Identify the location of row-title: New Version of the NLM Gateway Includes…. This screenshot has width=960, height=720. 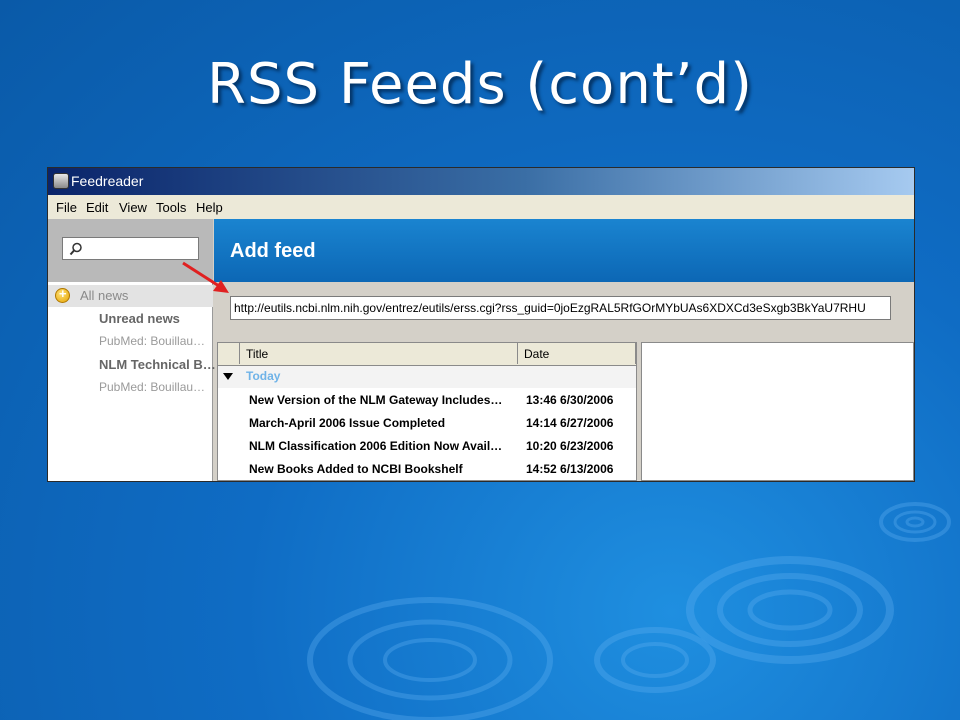
(376, 400).